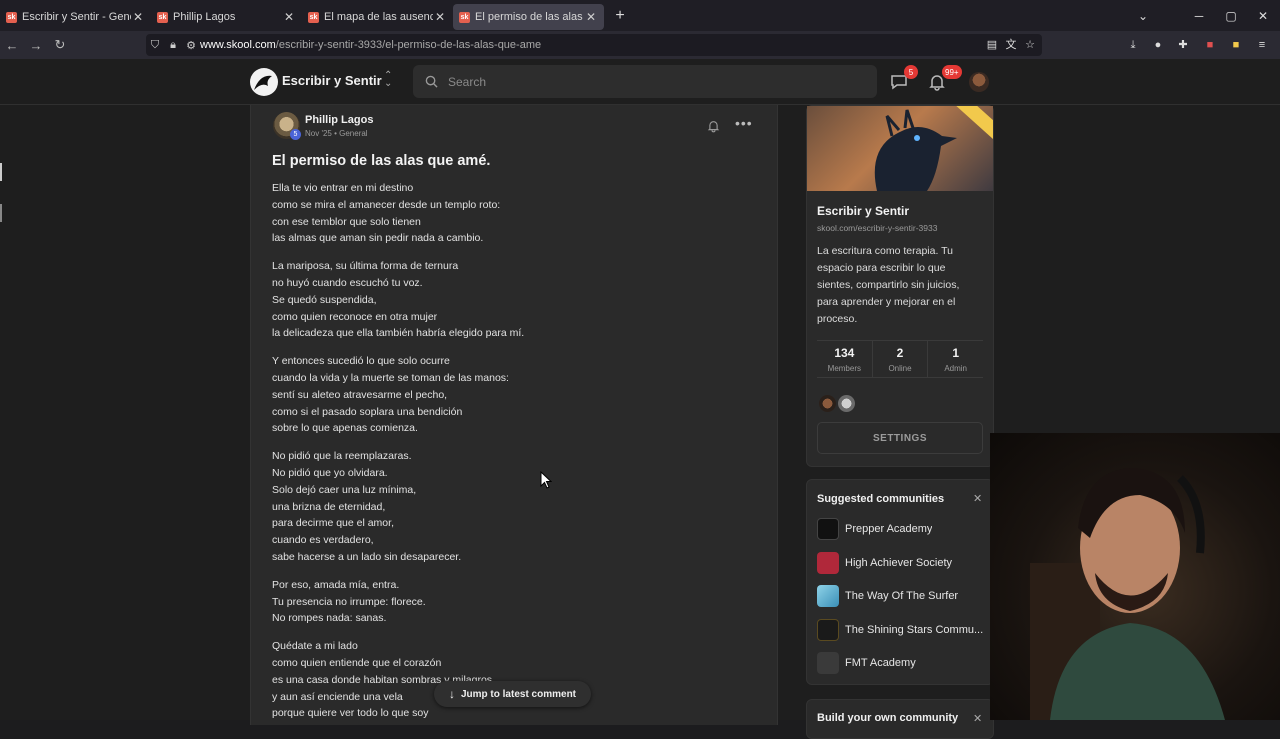 The height and width of the screenshot is (739, 1280). Describe the element at coordinates (1263, 15) in the screenshot. I see `window-close-icon: ✕` at that location.